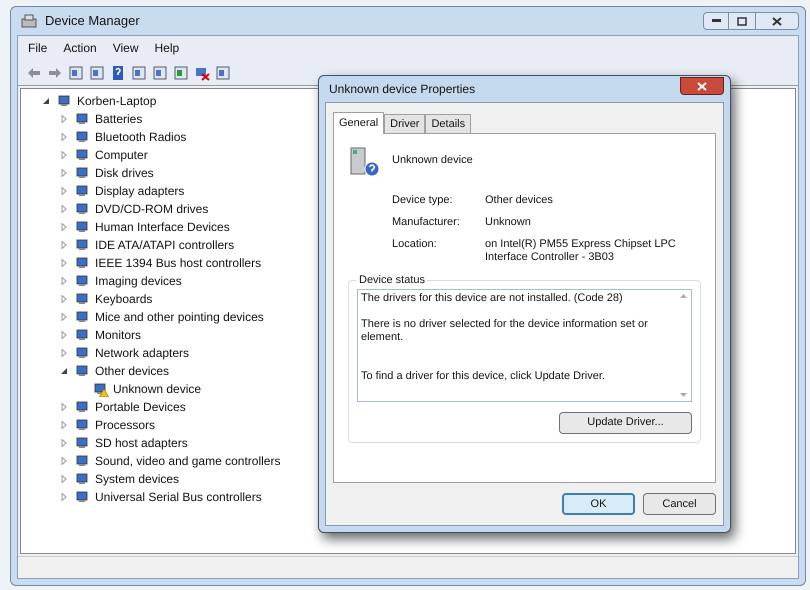  I want to click on tree-item: Display adapters, so click(139, 191).